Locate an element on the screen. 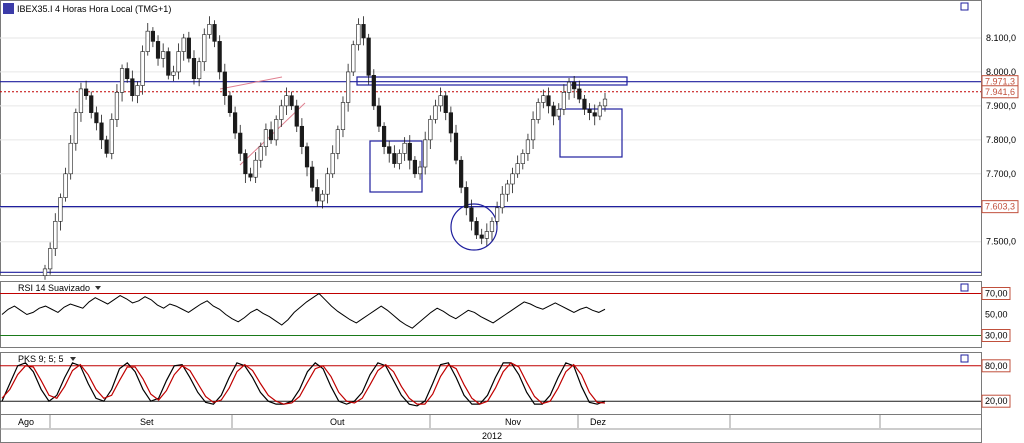  rsi-y-tick-label: 70,00 is located at coordinates (996, 294).